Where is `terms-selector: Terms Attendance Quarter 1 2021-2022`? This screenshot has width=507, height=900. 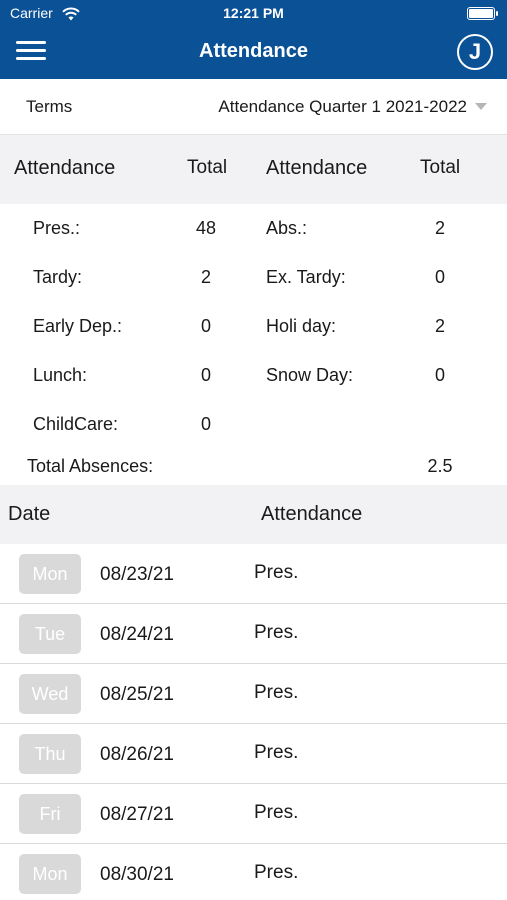
terms-selector: Terms Attendance Quarter 1 2021-2022 is located at coordinates (253, 106).